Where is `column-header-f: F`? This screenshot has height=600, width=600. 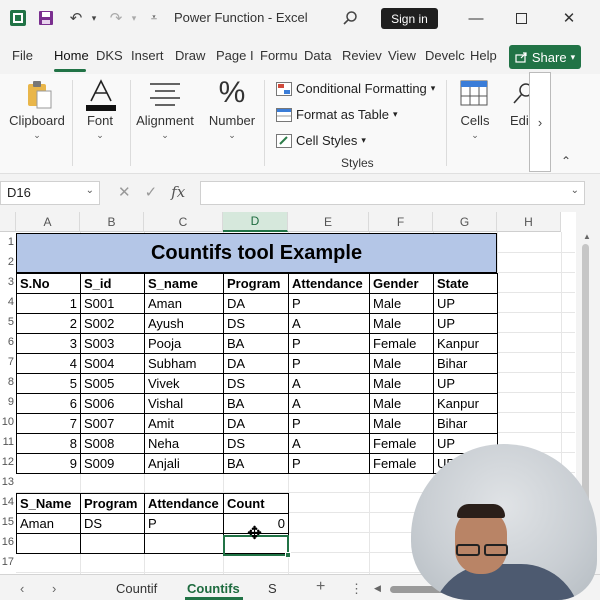
column-header-f: F is located at coordinates (401, 222).